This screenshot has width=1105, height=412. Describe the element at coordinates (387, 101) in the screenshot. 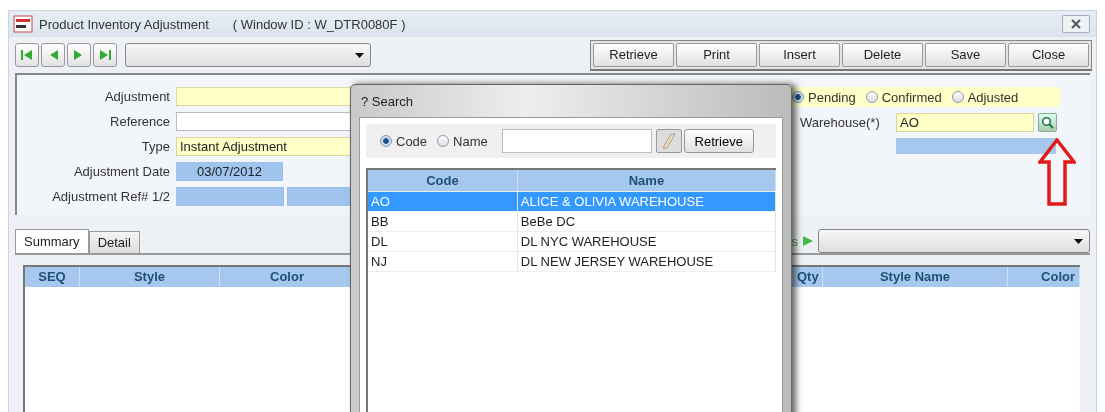

I see `dialog-title: ? Search` at that location.